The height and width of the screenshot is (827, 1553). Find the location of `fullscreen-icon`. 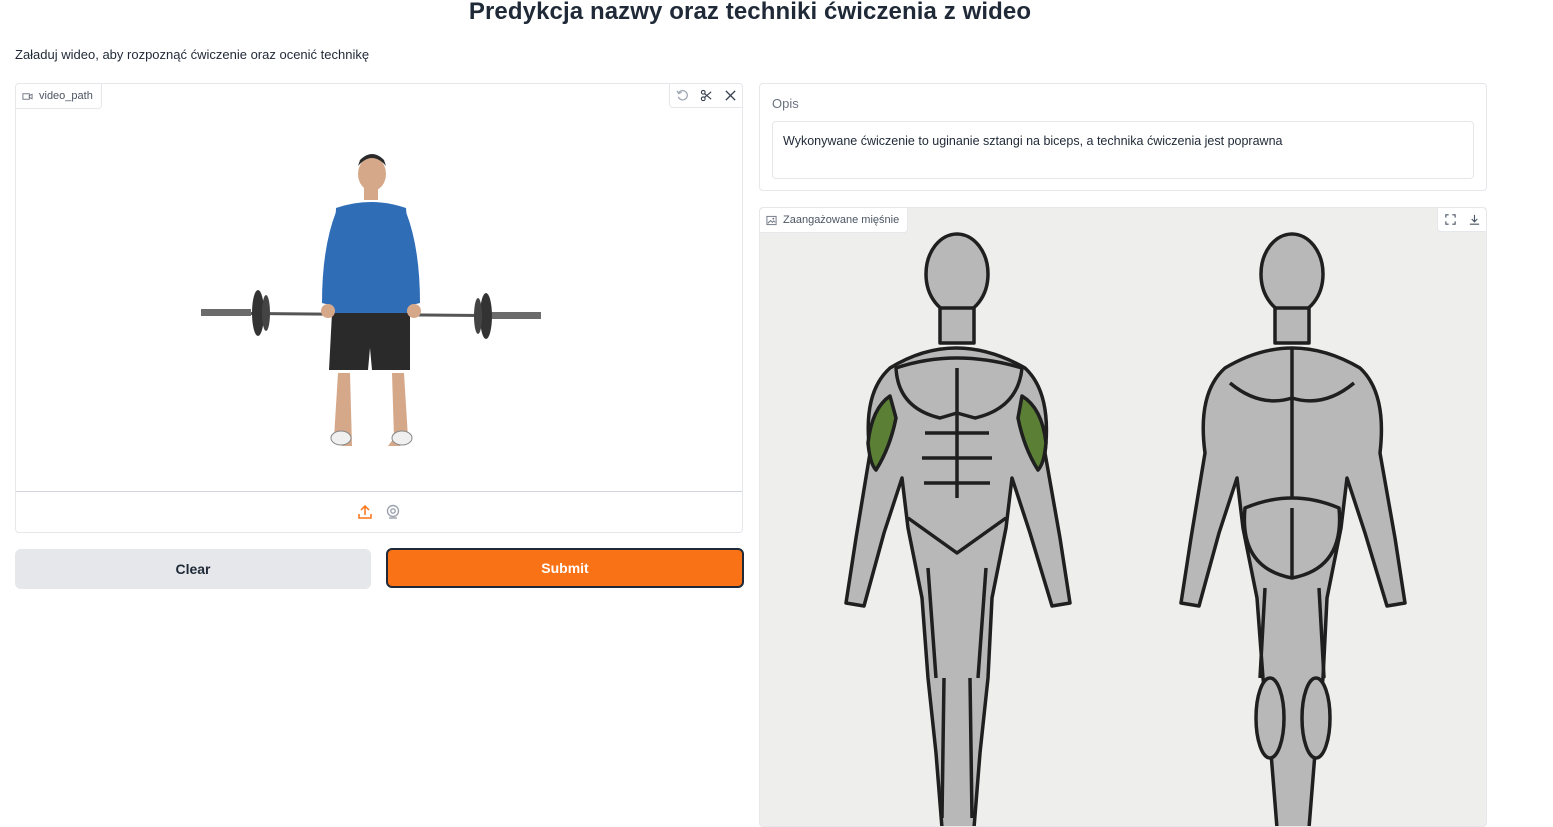

fullscreen-icon is located at coordinates (1450, 219).